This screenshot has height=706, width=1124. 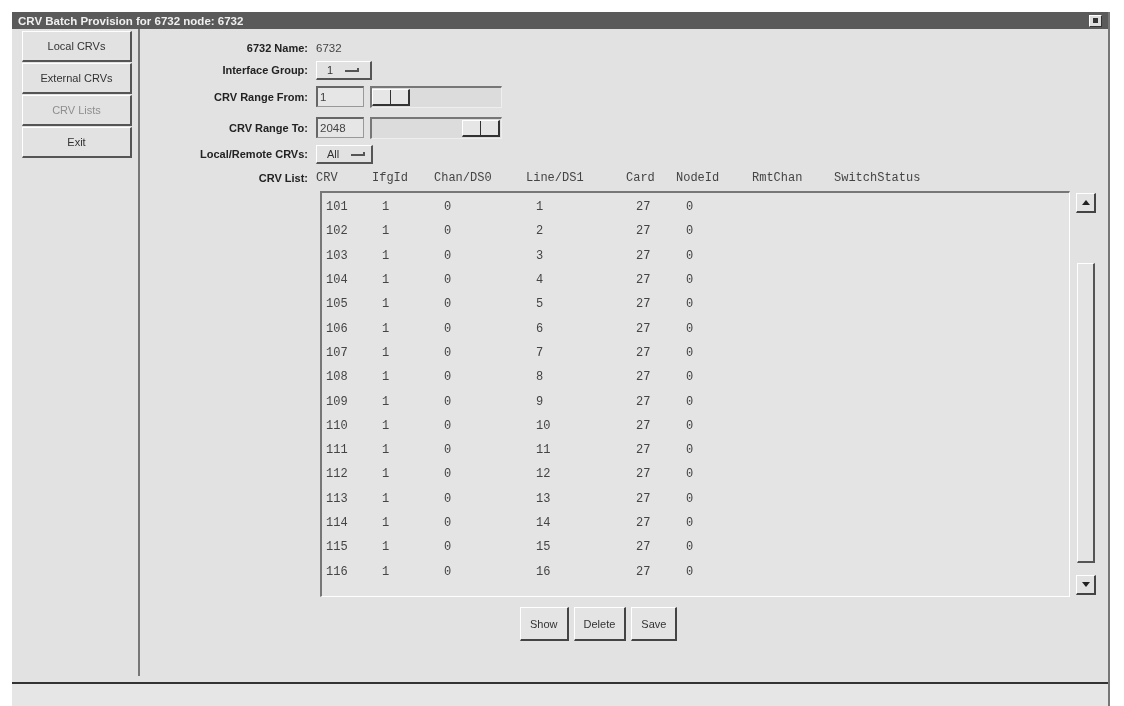 I want to click on table-cell: 108, so click(x=337, y=377).